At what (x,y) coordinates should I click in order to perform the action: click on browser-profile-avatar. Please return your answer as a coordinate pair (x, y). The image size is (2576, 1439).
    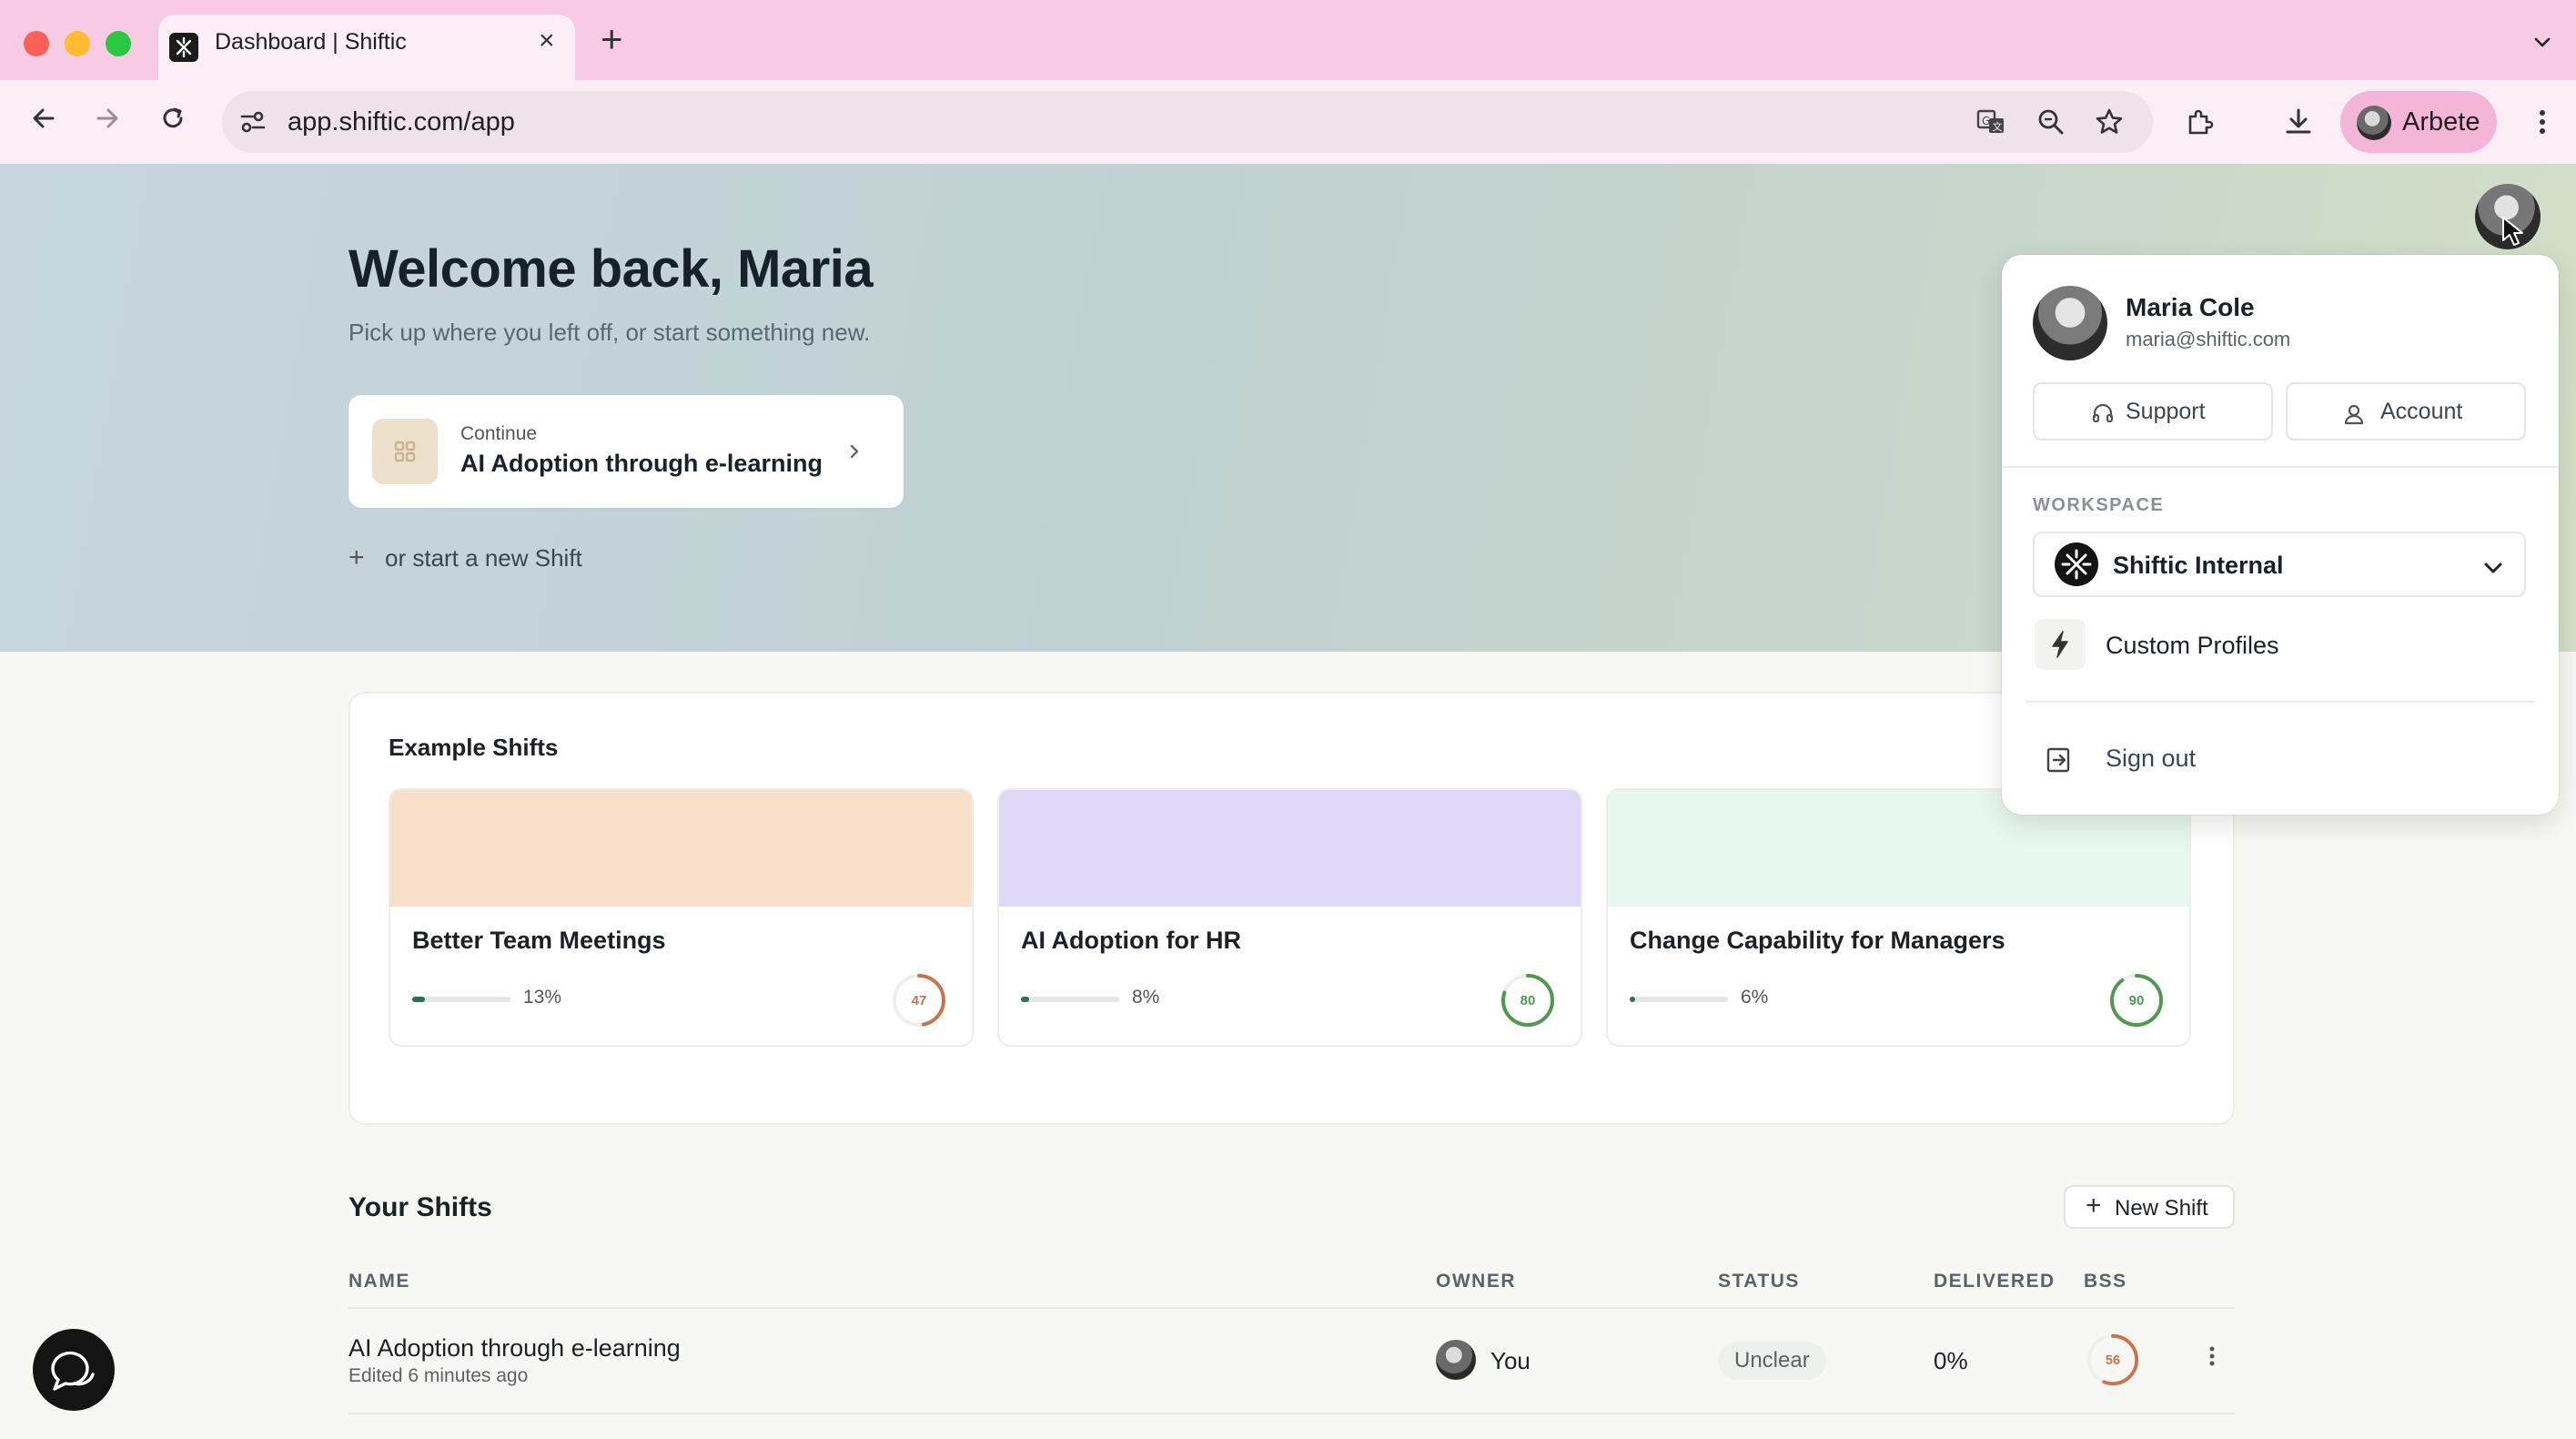
    Looking at the image, I should click on (2374, 123).